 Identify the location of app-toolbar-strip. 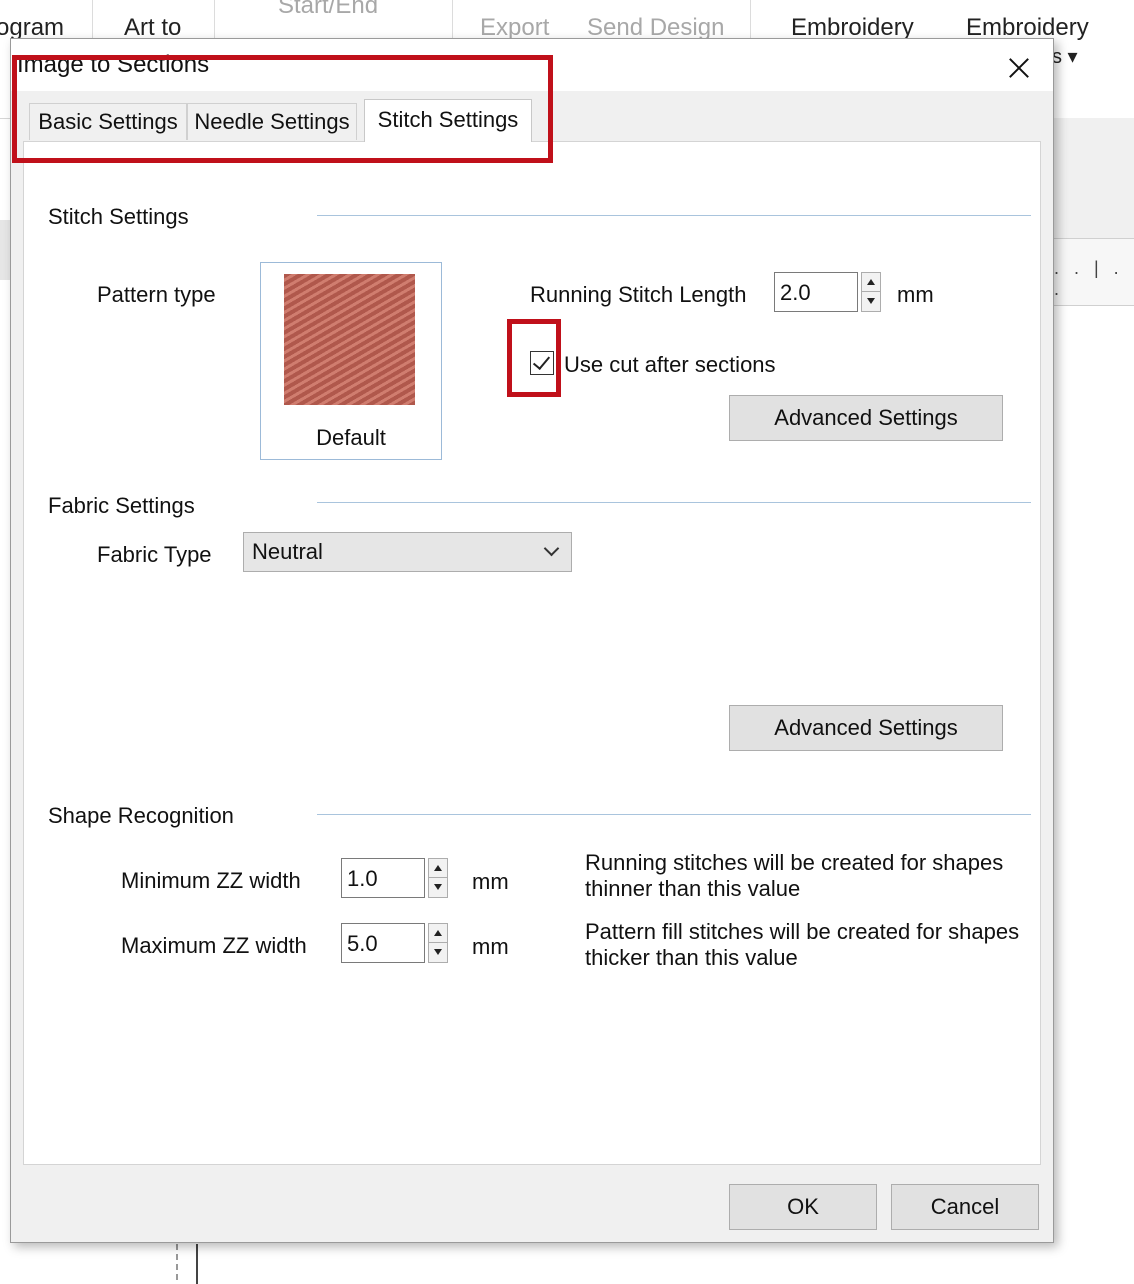
(1093, 178).